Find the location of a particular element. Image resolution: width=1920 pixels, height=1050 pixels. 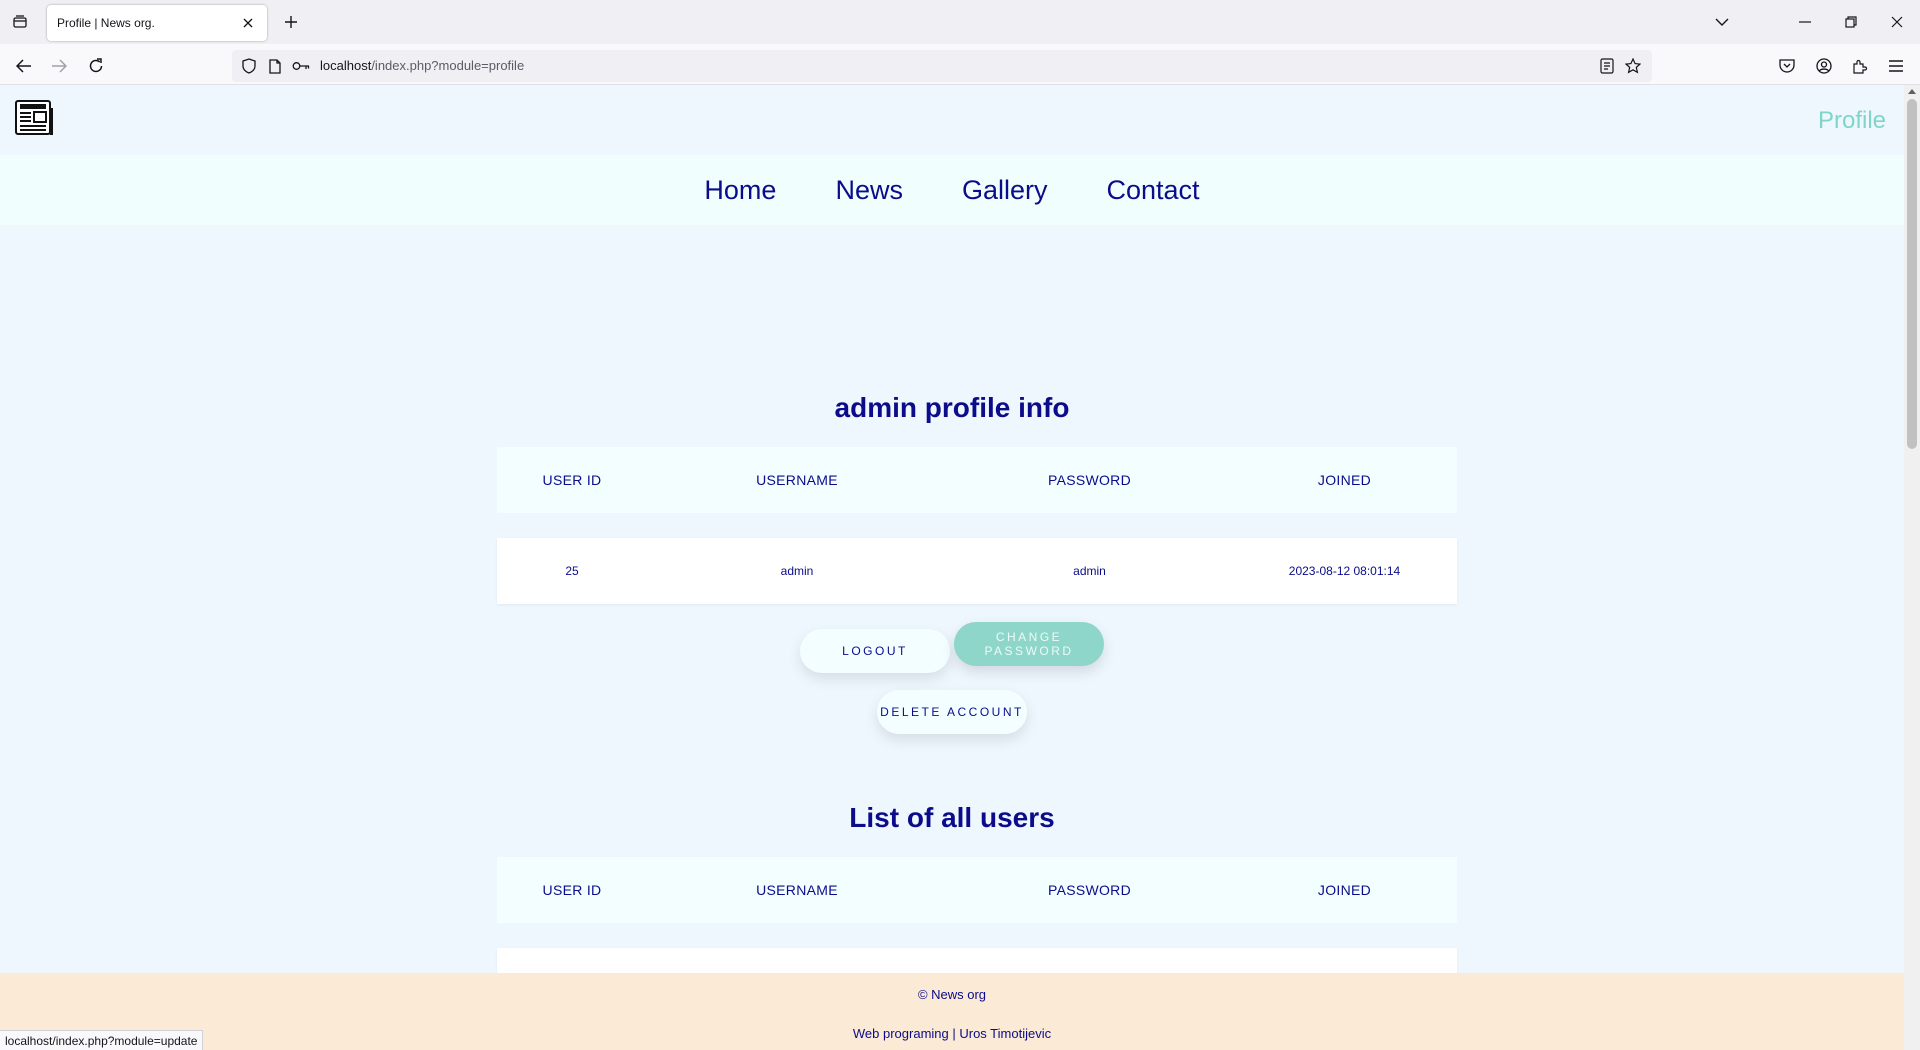

new-tab-icon is located at coordinates (291, 22).